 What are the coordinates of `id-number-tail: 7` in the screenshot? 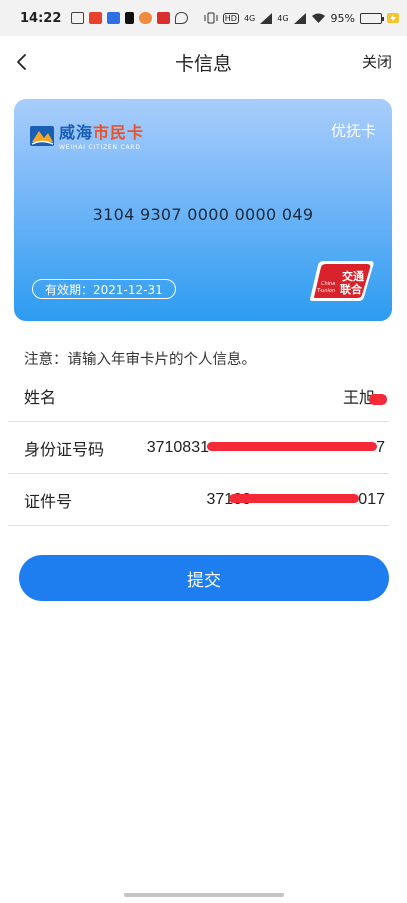 It's located at (380, 447).